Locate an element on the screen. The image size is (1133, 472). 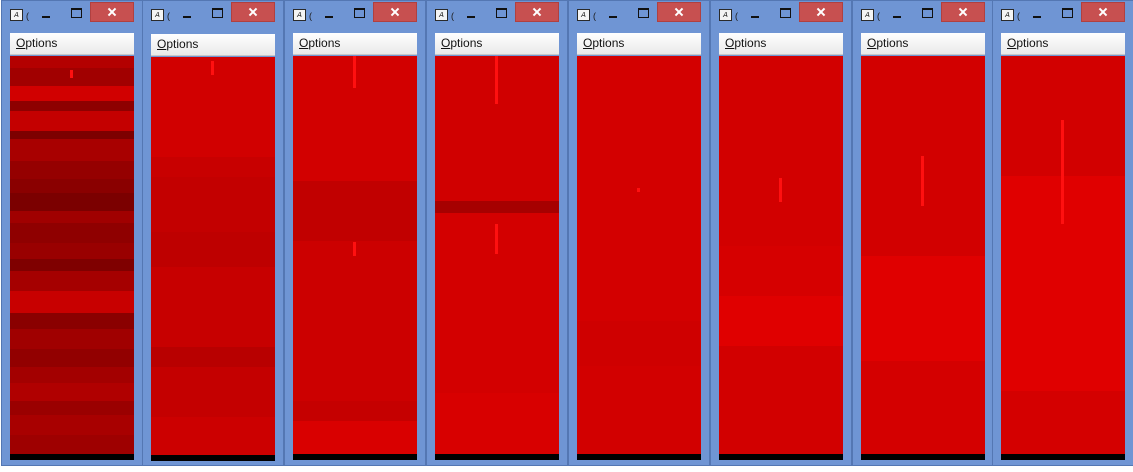
app-window-6: A ( Options is located at coordinates (781, 233).